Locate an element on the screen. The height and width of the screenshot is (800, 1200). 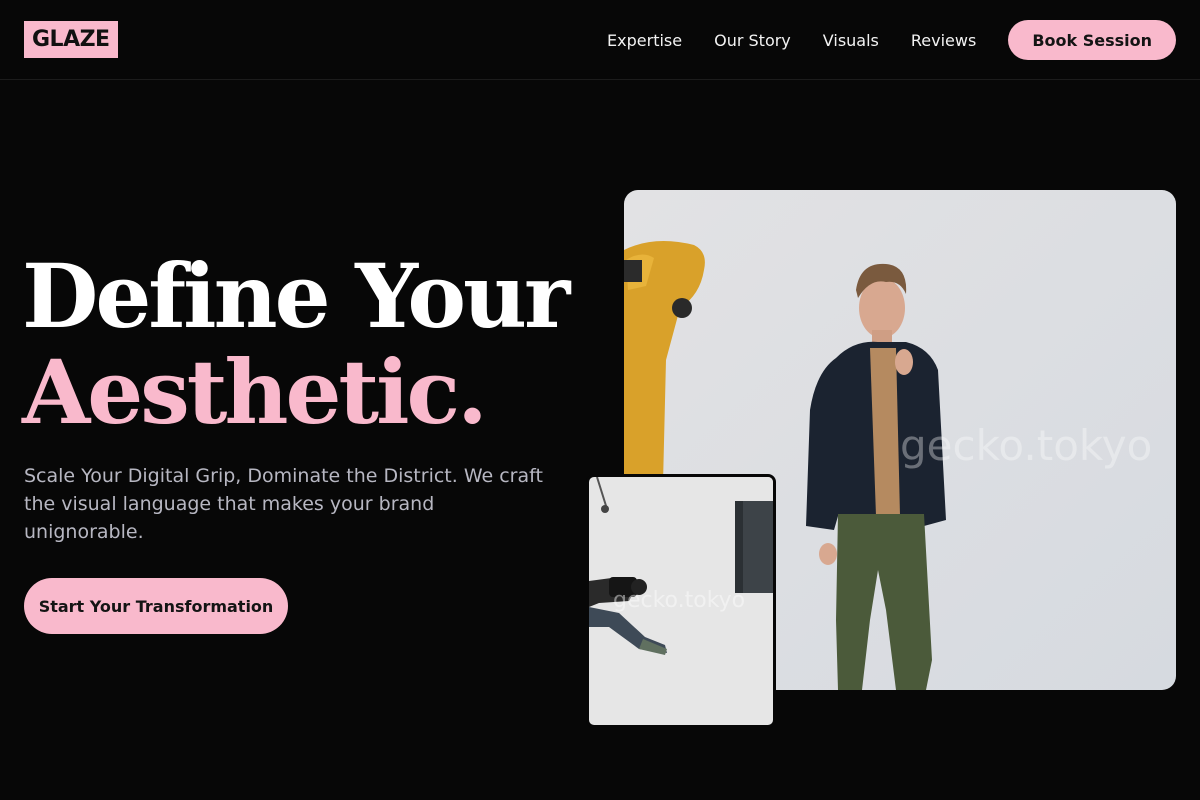
nav-link-expertise: Expertise is located at coordinates (644, 40).